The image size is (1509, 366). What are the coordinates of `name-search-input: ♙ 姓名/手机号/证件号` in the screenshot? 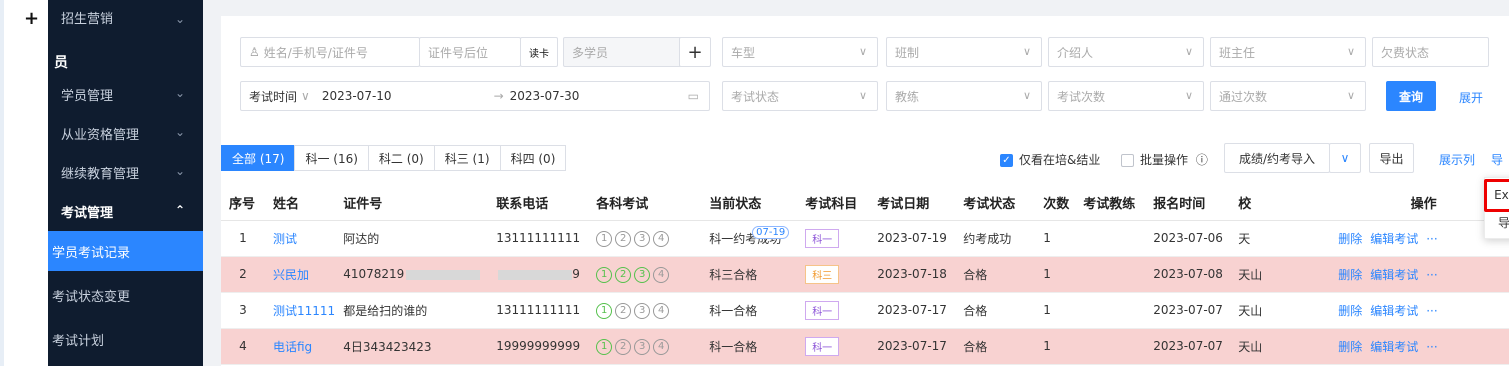 It's located at (330, 52).